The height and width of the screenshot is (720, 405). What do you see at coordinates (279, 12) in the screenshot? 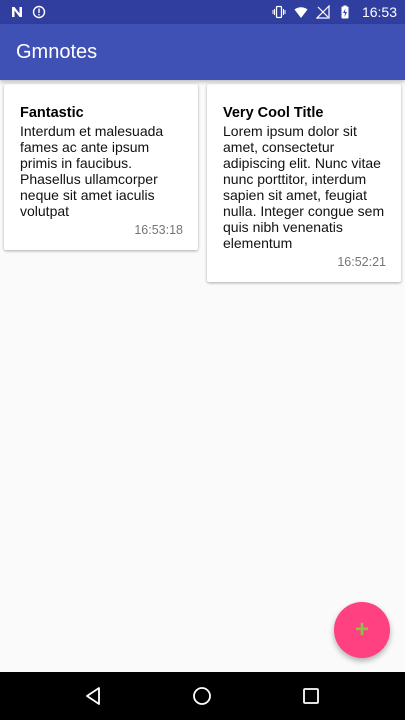
I see `vibrate-icon` at bounding box center [279, 12].